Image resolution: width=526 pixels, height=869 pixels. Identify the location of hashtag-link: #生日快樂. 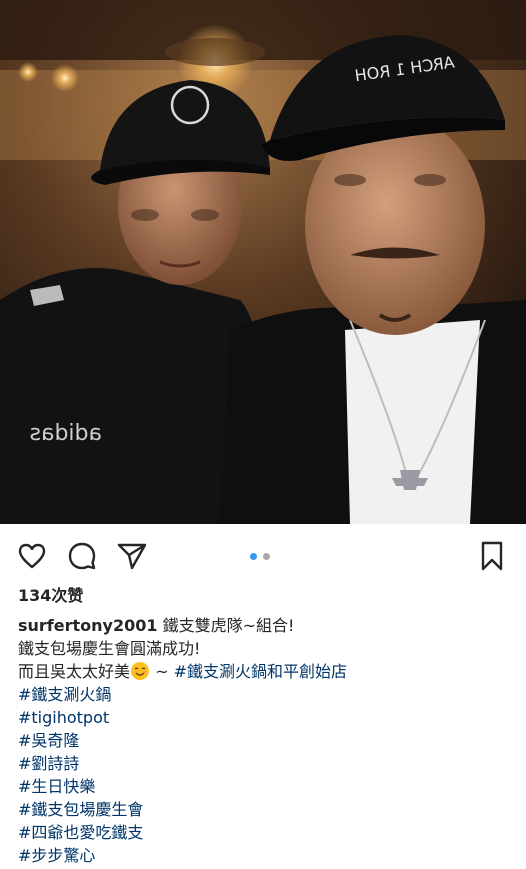
(268, 786).